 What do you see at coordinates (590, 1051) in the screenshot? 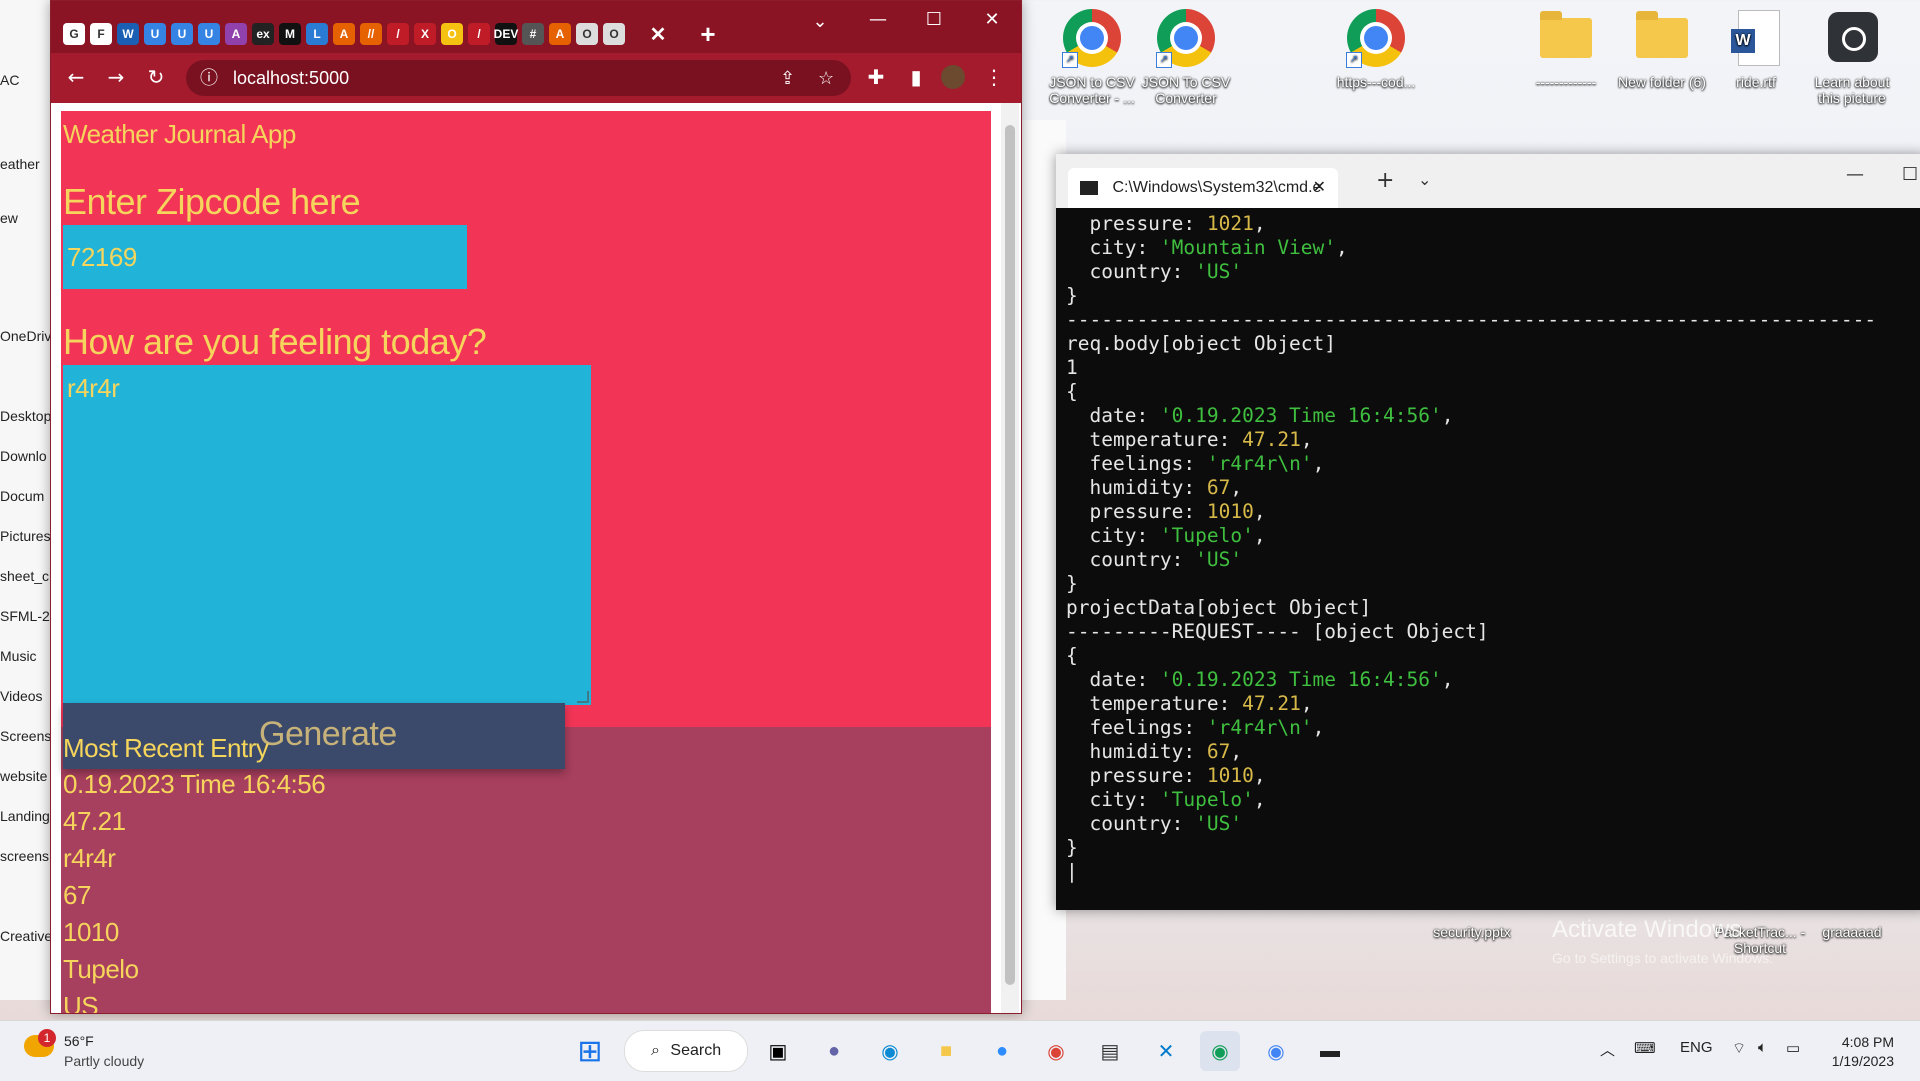
I see `start-icon: ⊞` at bounding box center [590, 1051].